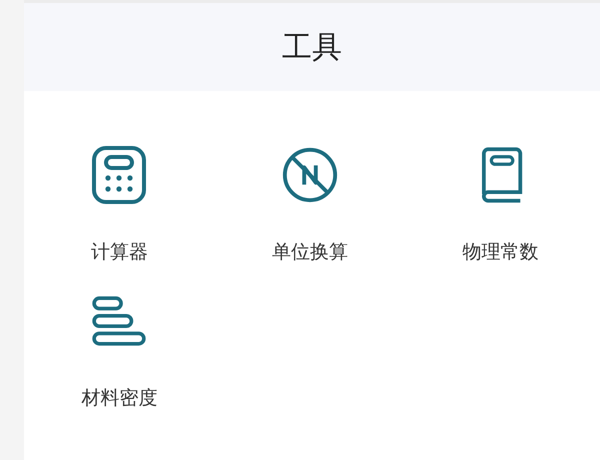  Describe the element at coordinates (500, 252) in the screenshot. I see `tool-label: 物理常数` at that location.